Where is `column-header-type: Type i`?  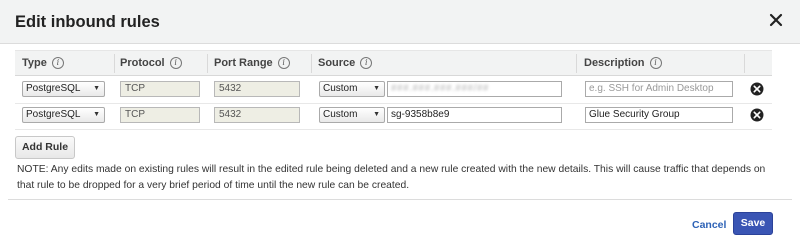 column-header-type: Type i is located at coordinates (43, 63).